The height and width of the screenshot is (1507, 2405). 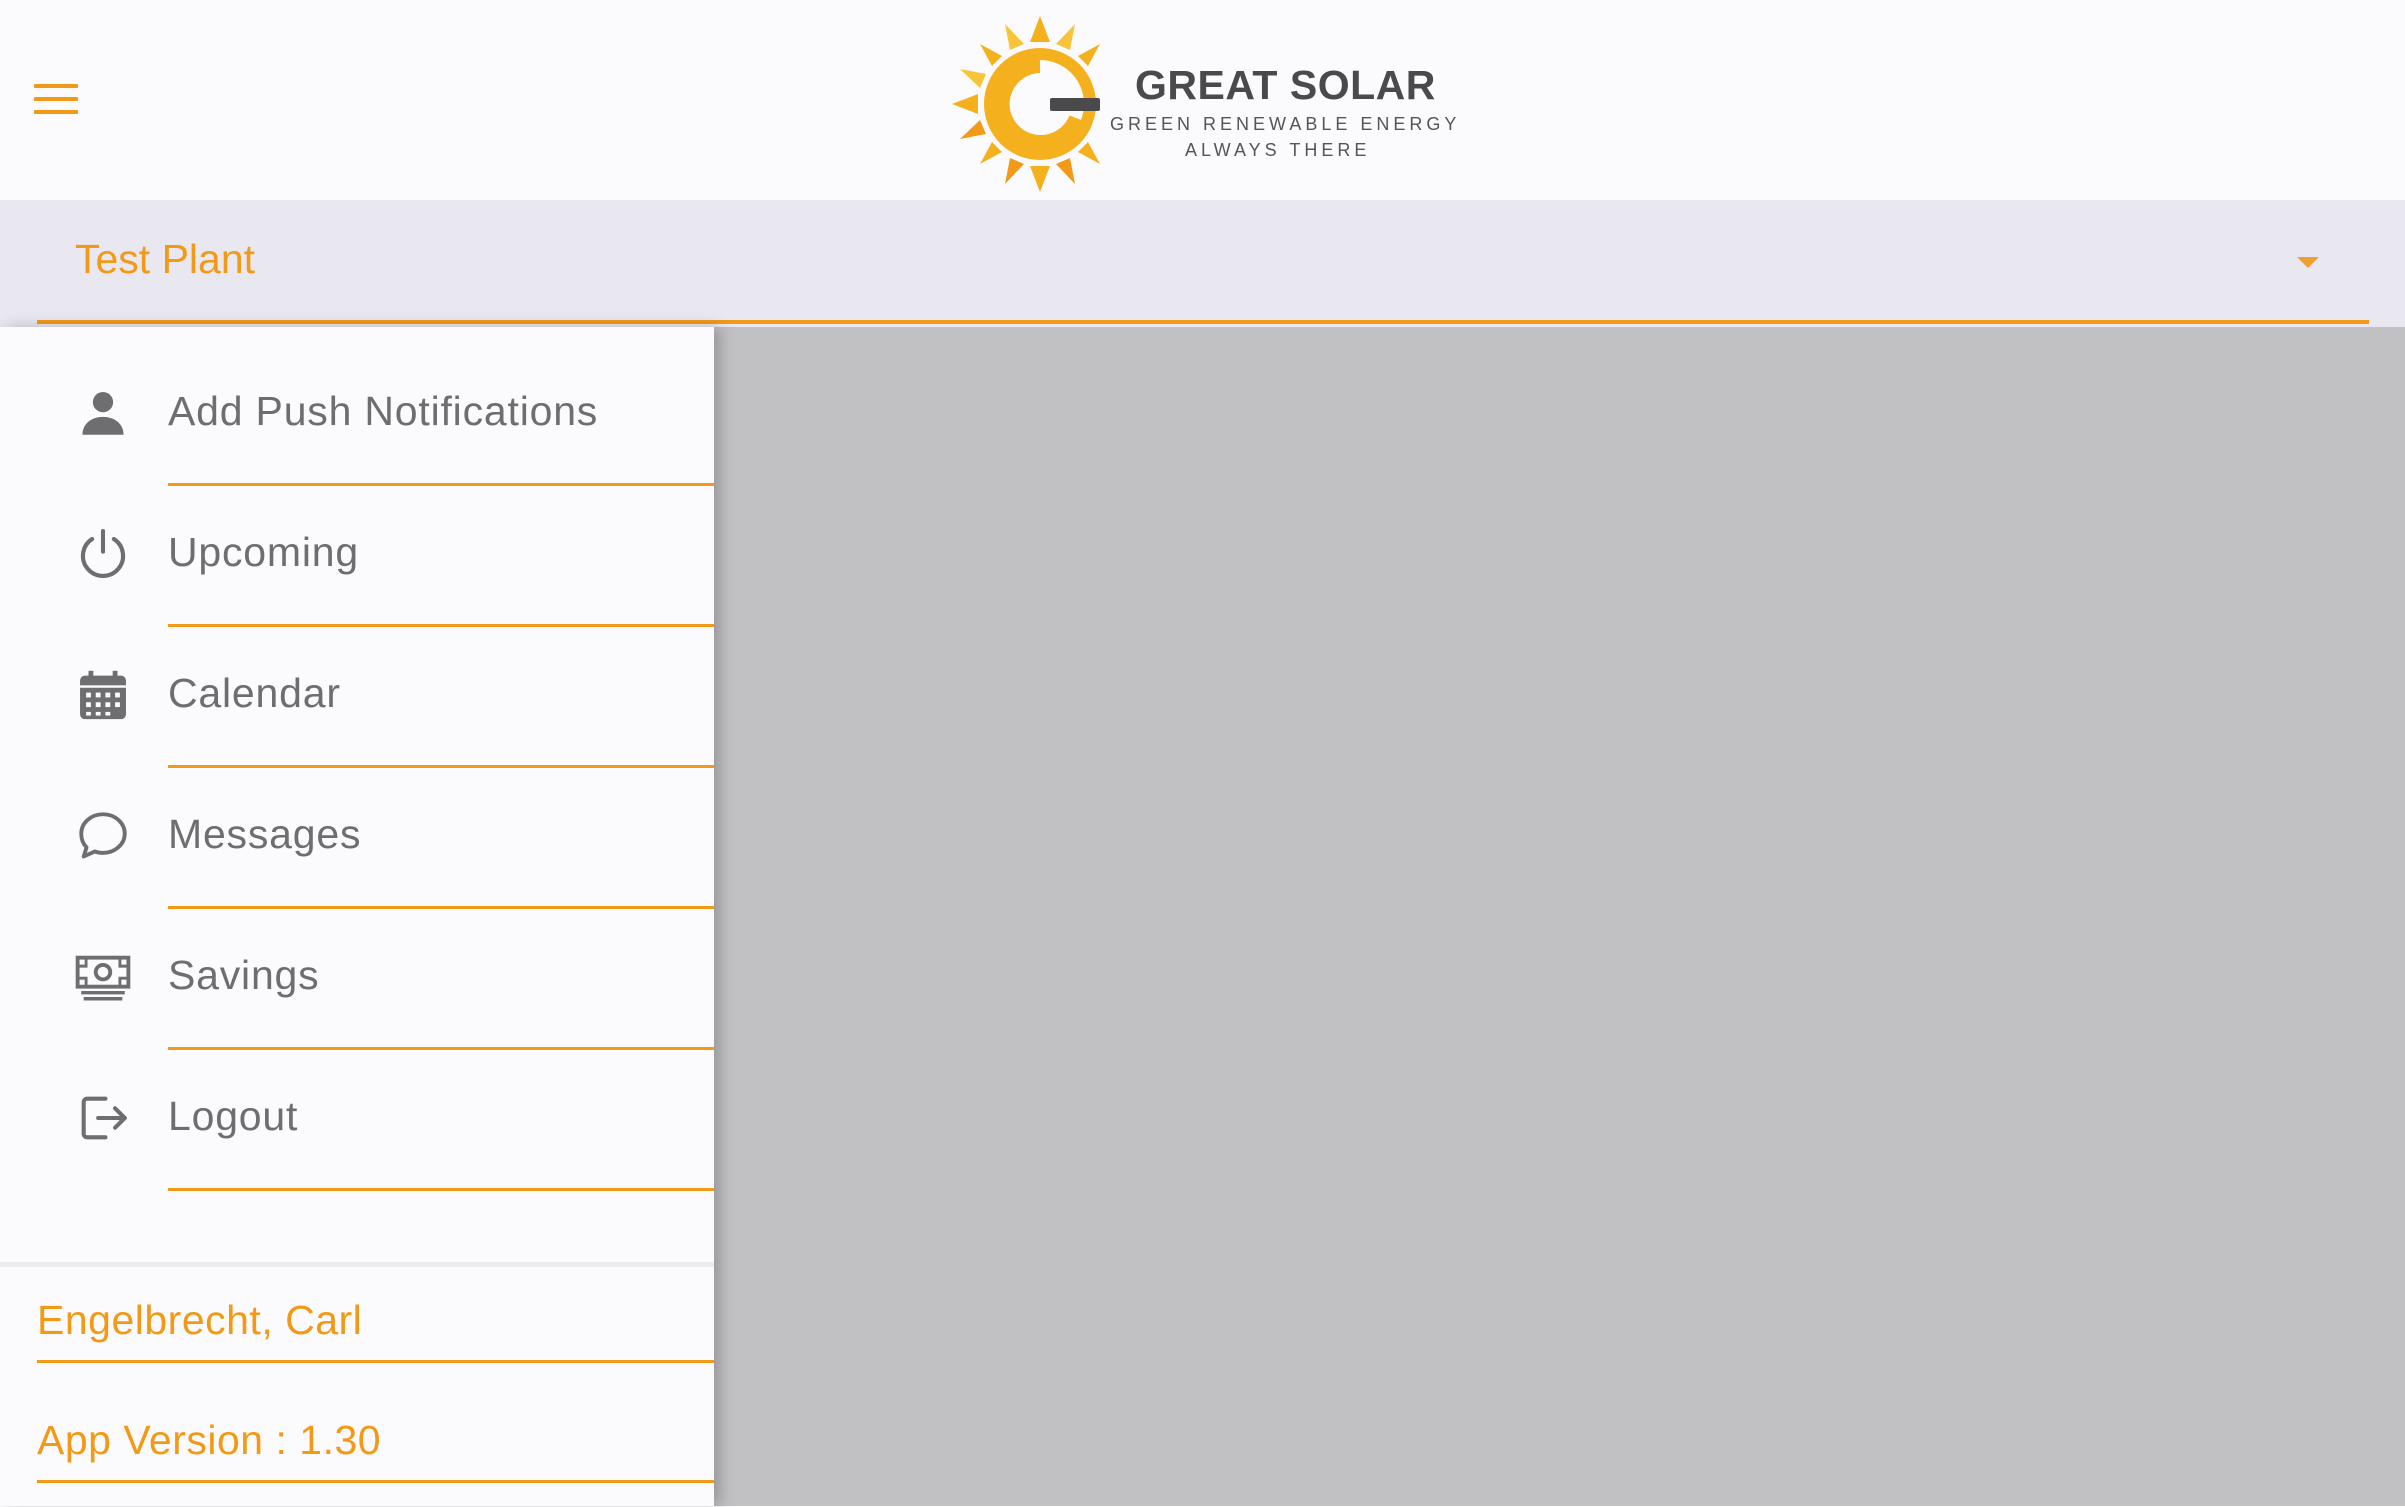 I want to click on menu-item-messages: Messages, so click(x=357, y=829).